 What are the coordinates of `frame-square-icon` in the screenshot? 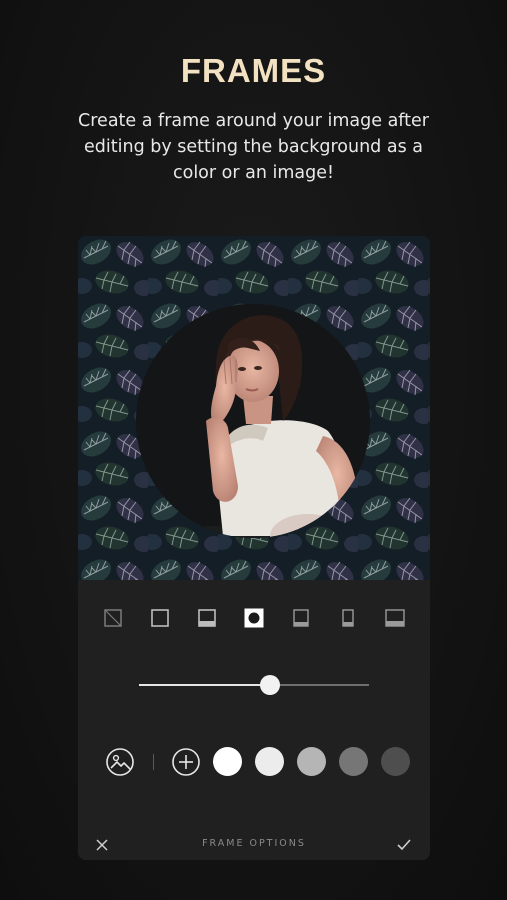 It's located at (160, 618).